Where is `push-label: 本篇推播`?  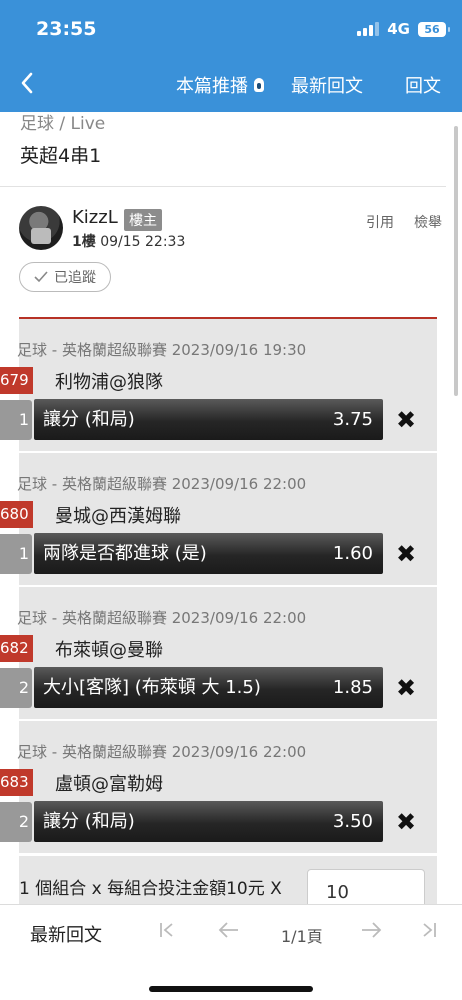 push-label: 本篇推播 is located at coordinates (212, 86).